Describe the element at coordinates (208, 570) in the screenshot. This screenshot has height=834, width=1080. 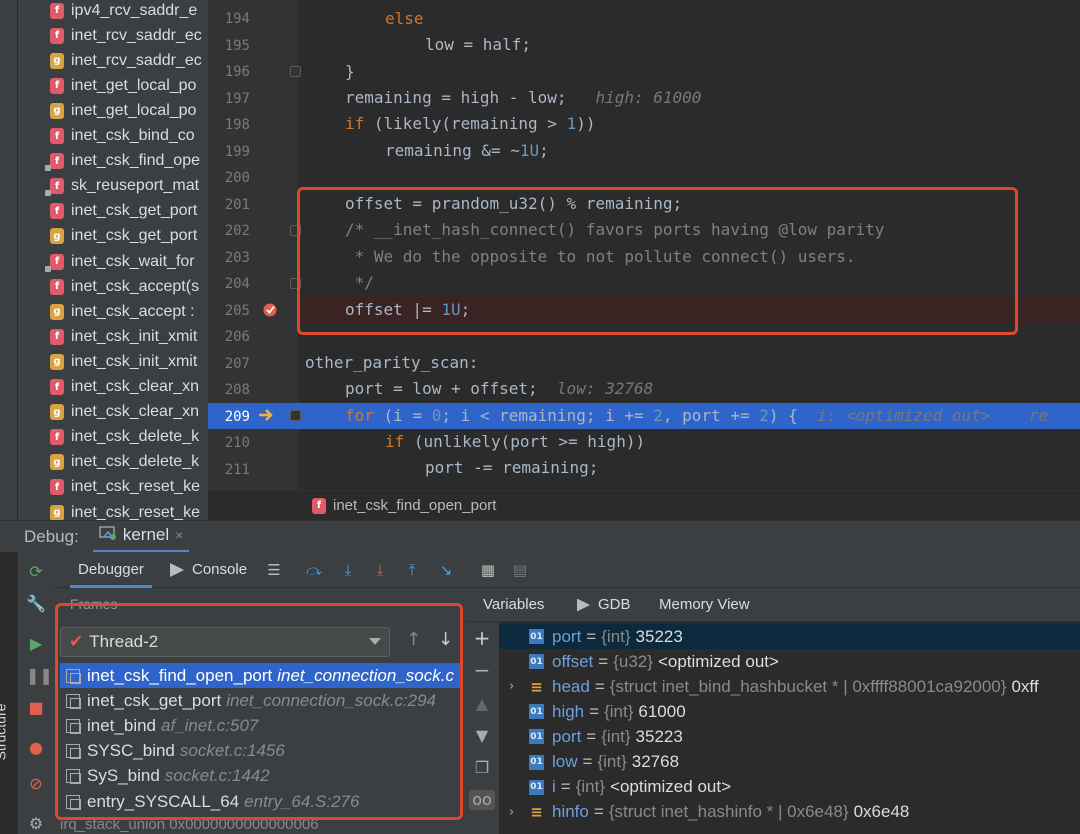
I see `tab-console: Console` at that location.